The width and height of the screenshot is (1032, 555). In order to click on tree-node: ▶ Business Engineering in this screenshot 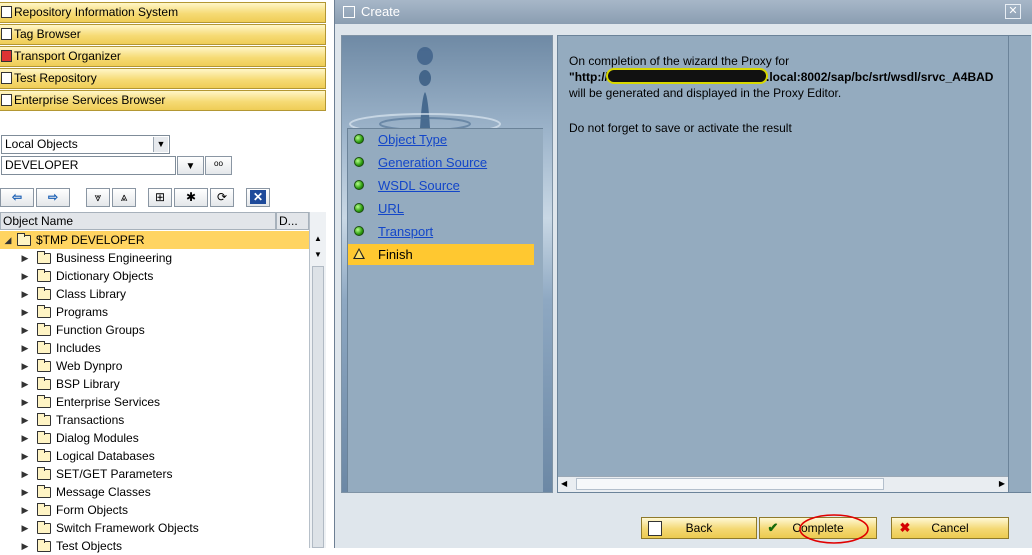, I will do `click(154, 258)`.